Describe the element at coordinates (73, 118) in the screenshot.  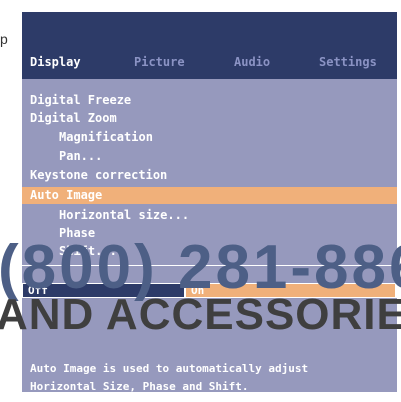
I see `menu-item-label: Digital Zoom` at that location.